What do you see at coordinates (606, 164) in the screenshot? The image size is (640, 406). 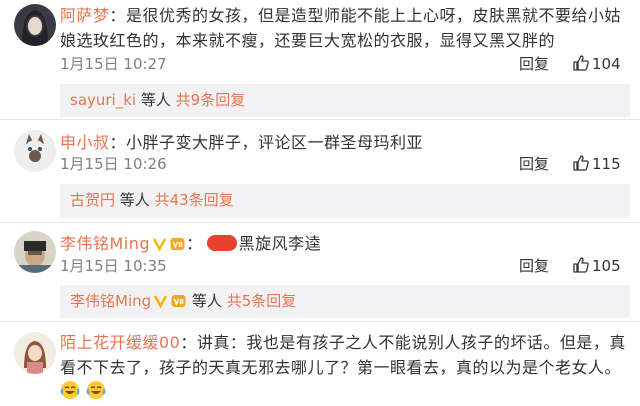 I see `like-count: 115` at bounding box center [606, 164].